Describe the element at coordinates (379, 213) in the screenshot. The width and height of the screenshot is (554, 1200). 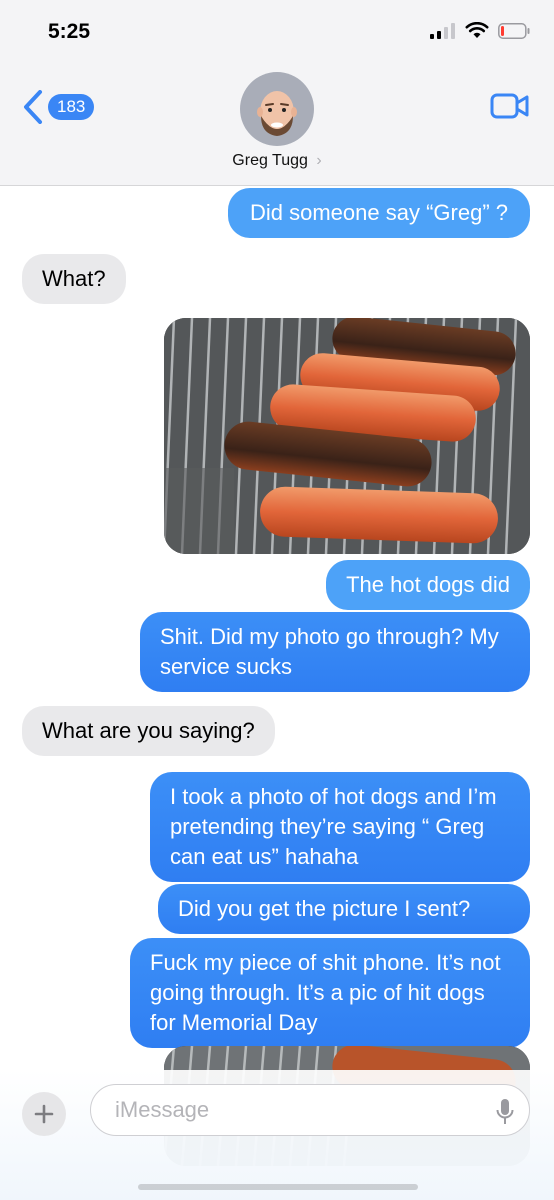
I see `message-bubble-sent: Did someone say “Greg” ?` at that location.